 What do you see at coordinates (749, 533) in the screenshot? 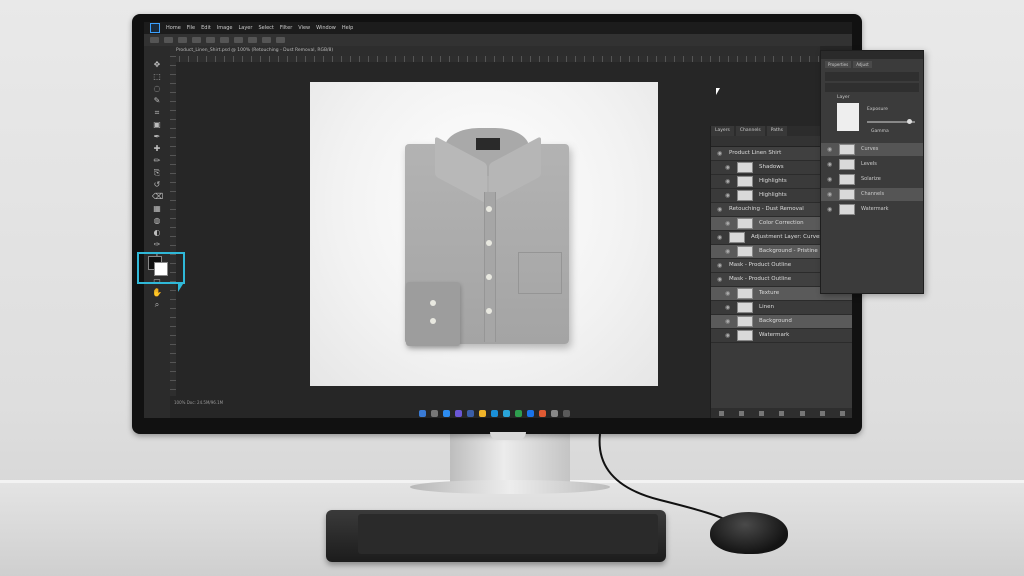
I see `computer-mouse` at bounding box center [749, 533].